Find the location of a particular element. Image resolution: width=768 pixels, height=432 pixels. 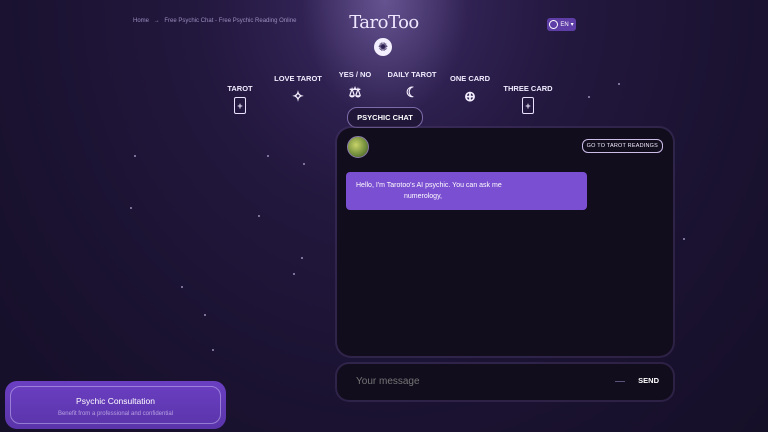

language-selector: o EN ▾ is located at coordinates (561, 24).